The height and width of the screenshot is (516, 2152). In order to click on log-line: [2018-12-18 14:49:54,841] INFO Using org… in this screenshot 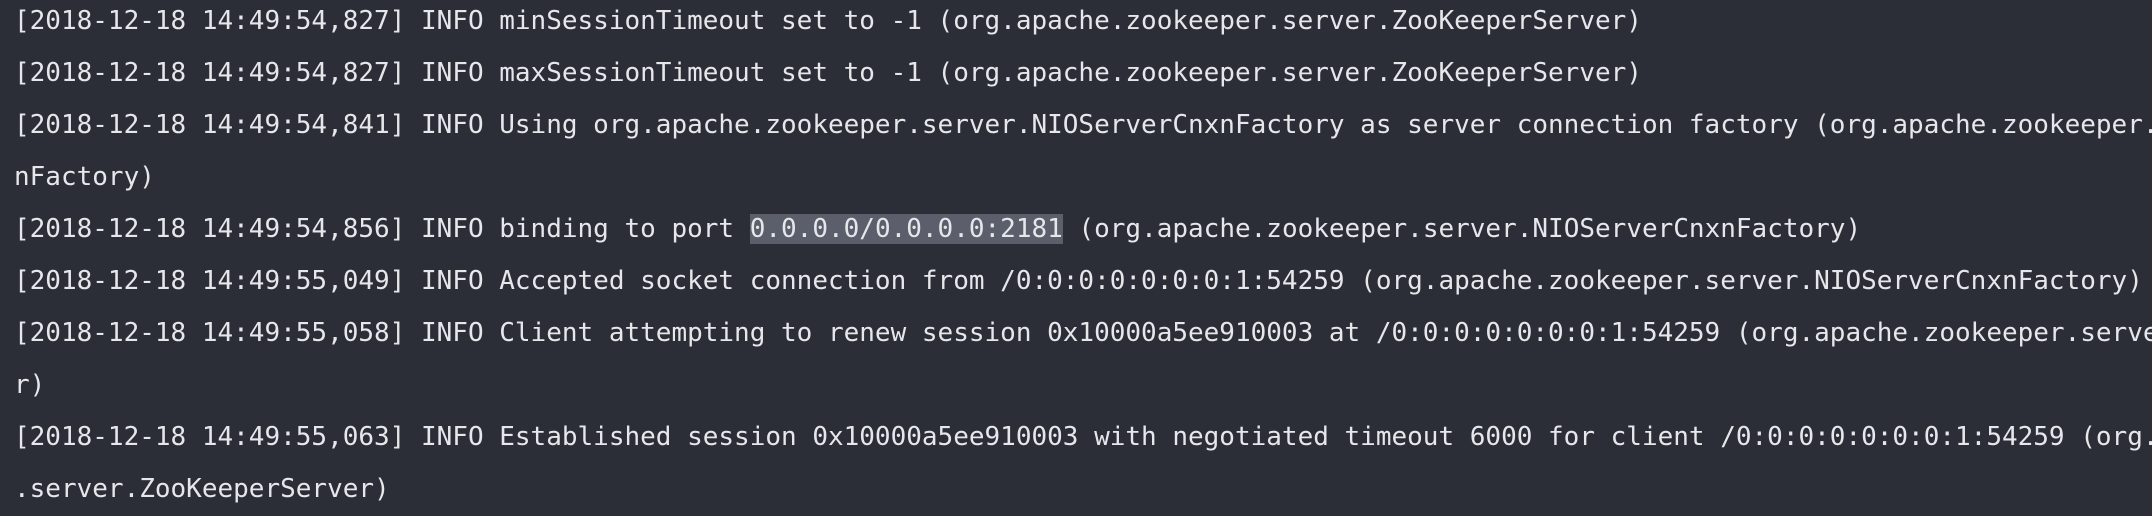, I will do `click(1083, 125)`.